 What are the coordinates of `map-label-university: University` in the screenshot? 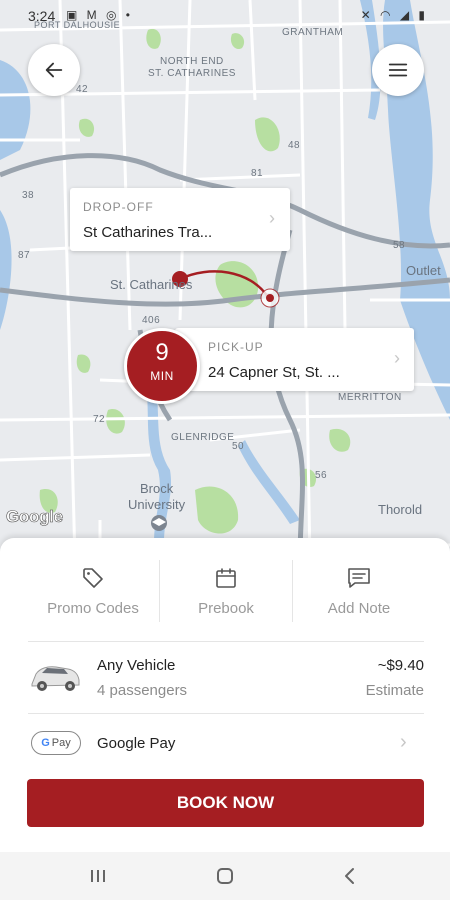 It's located at (157, 504).